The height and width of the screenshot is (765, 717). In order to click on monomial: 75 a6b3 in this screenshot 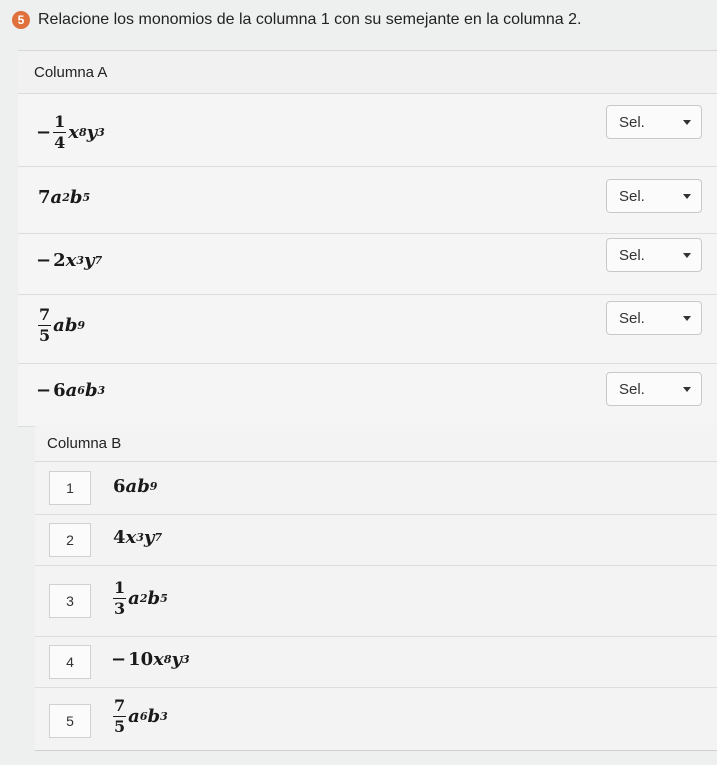, I will do `click(140, 716)`.